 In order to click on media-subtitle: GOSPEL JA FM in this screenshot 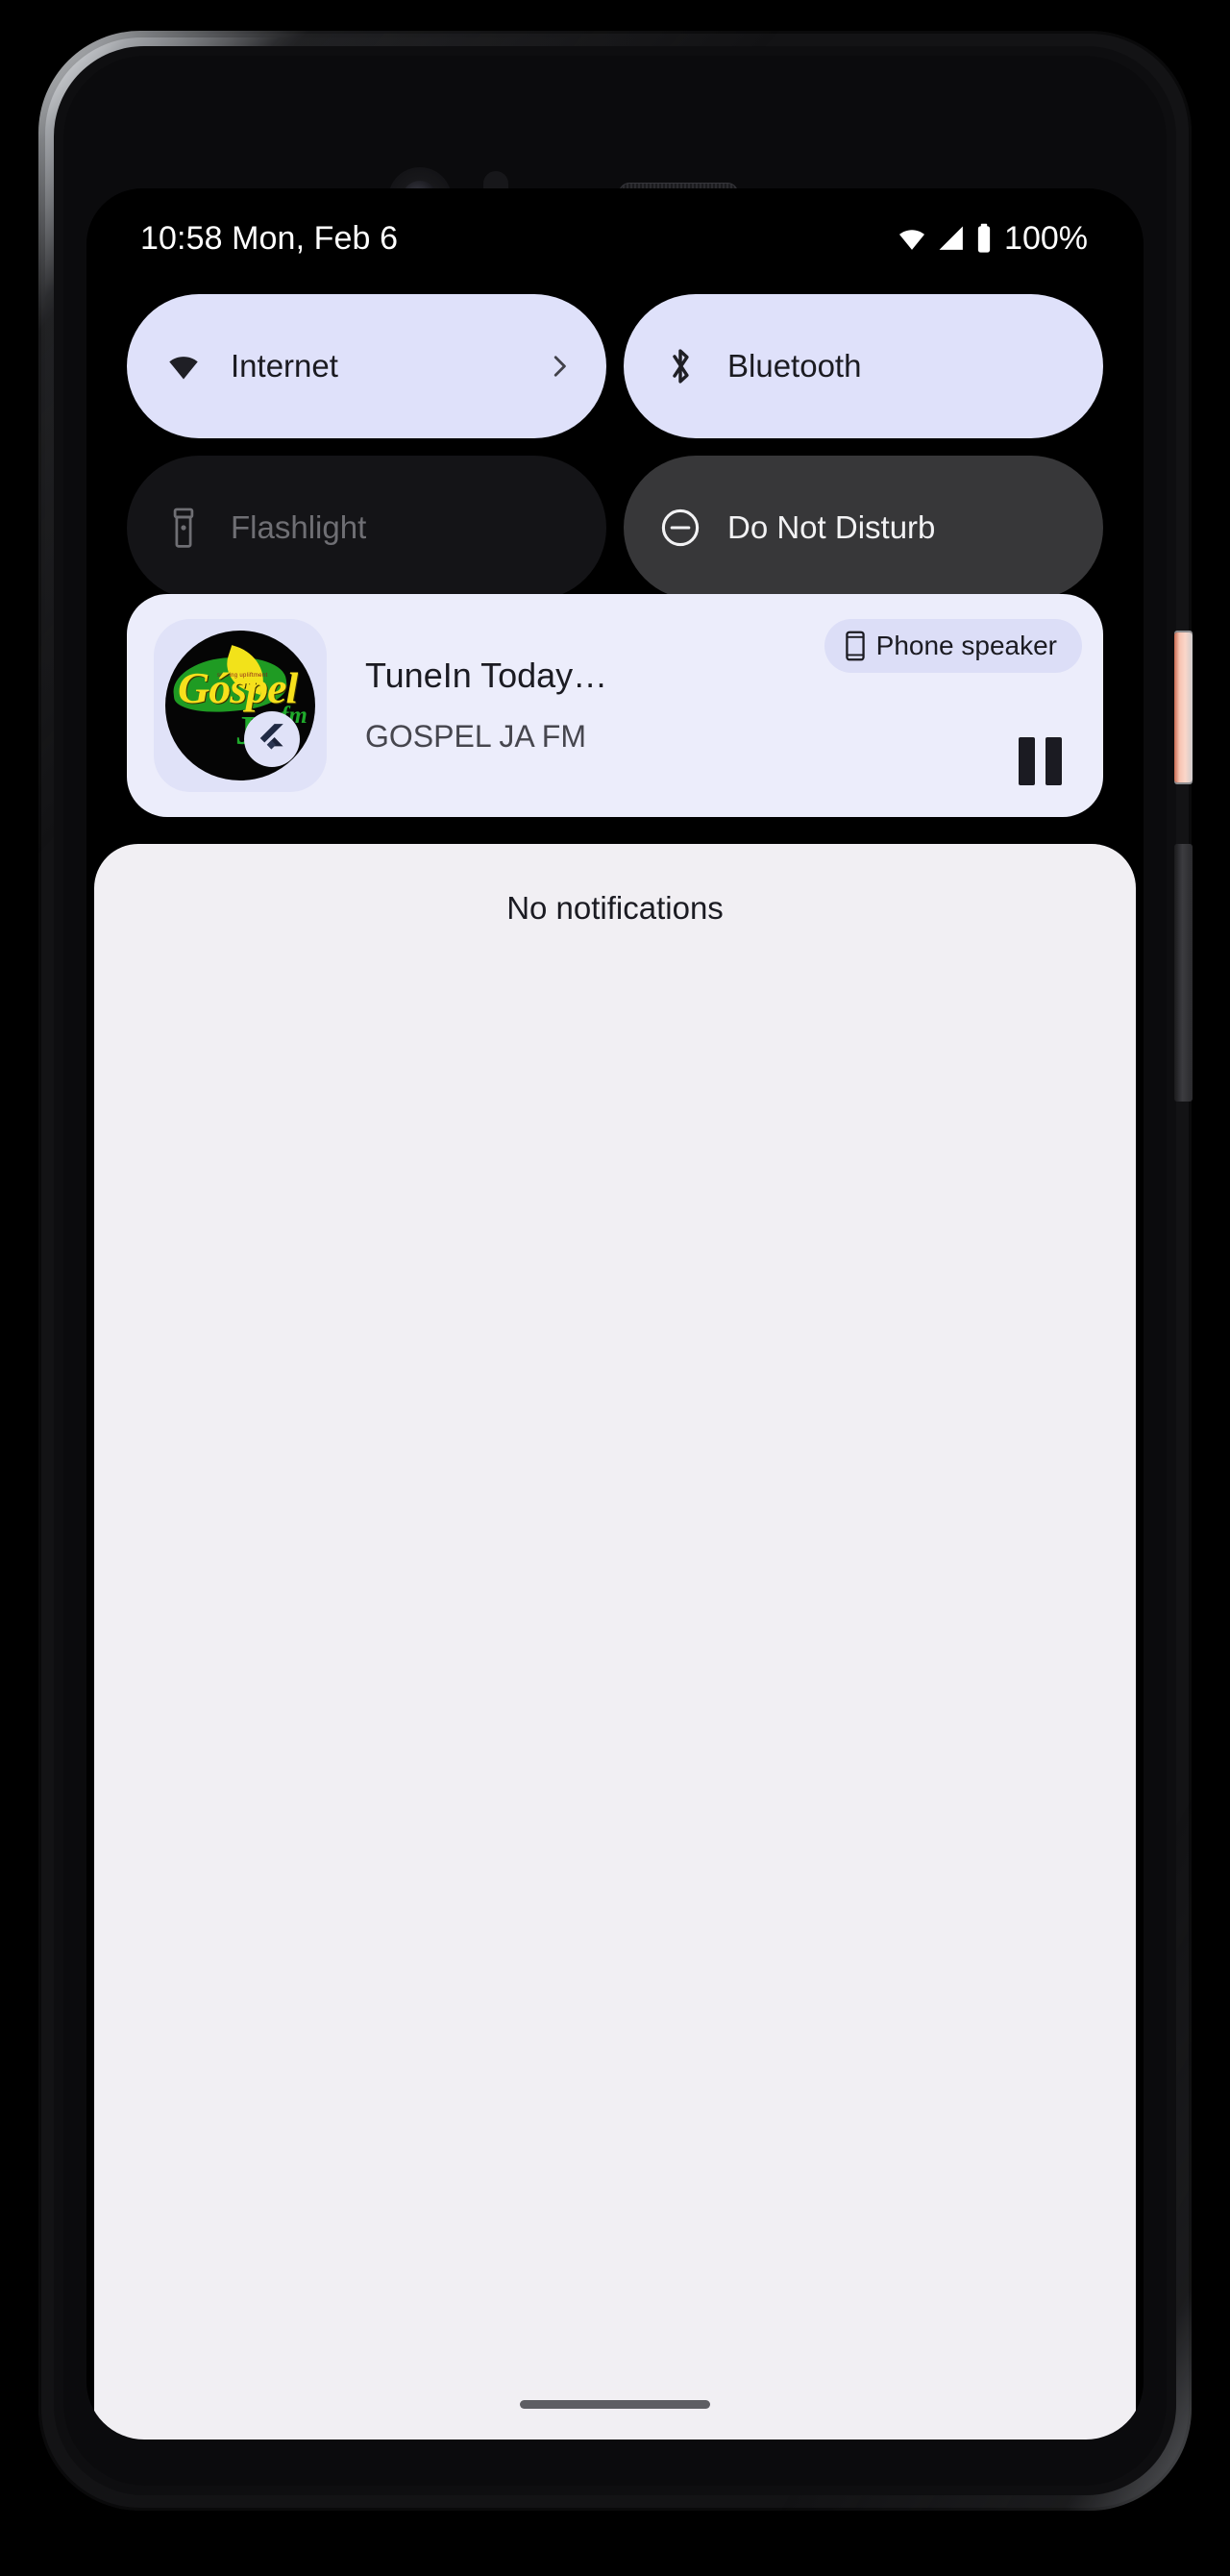, I will do `click(476, 736)`.